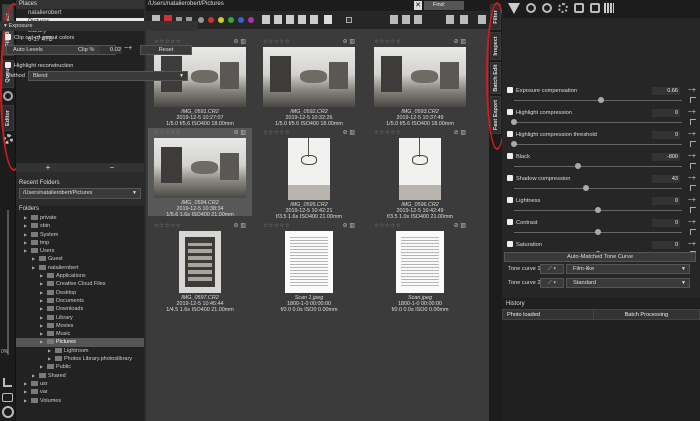 The width and height of the screenshot is (700, 421). Describe the element at coordinates (531, 8) in the screenshot. I see `detail-tab-icon` at that location.